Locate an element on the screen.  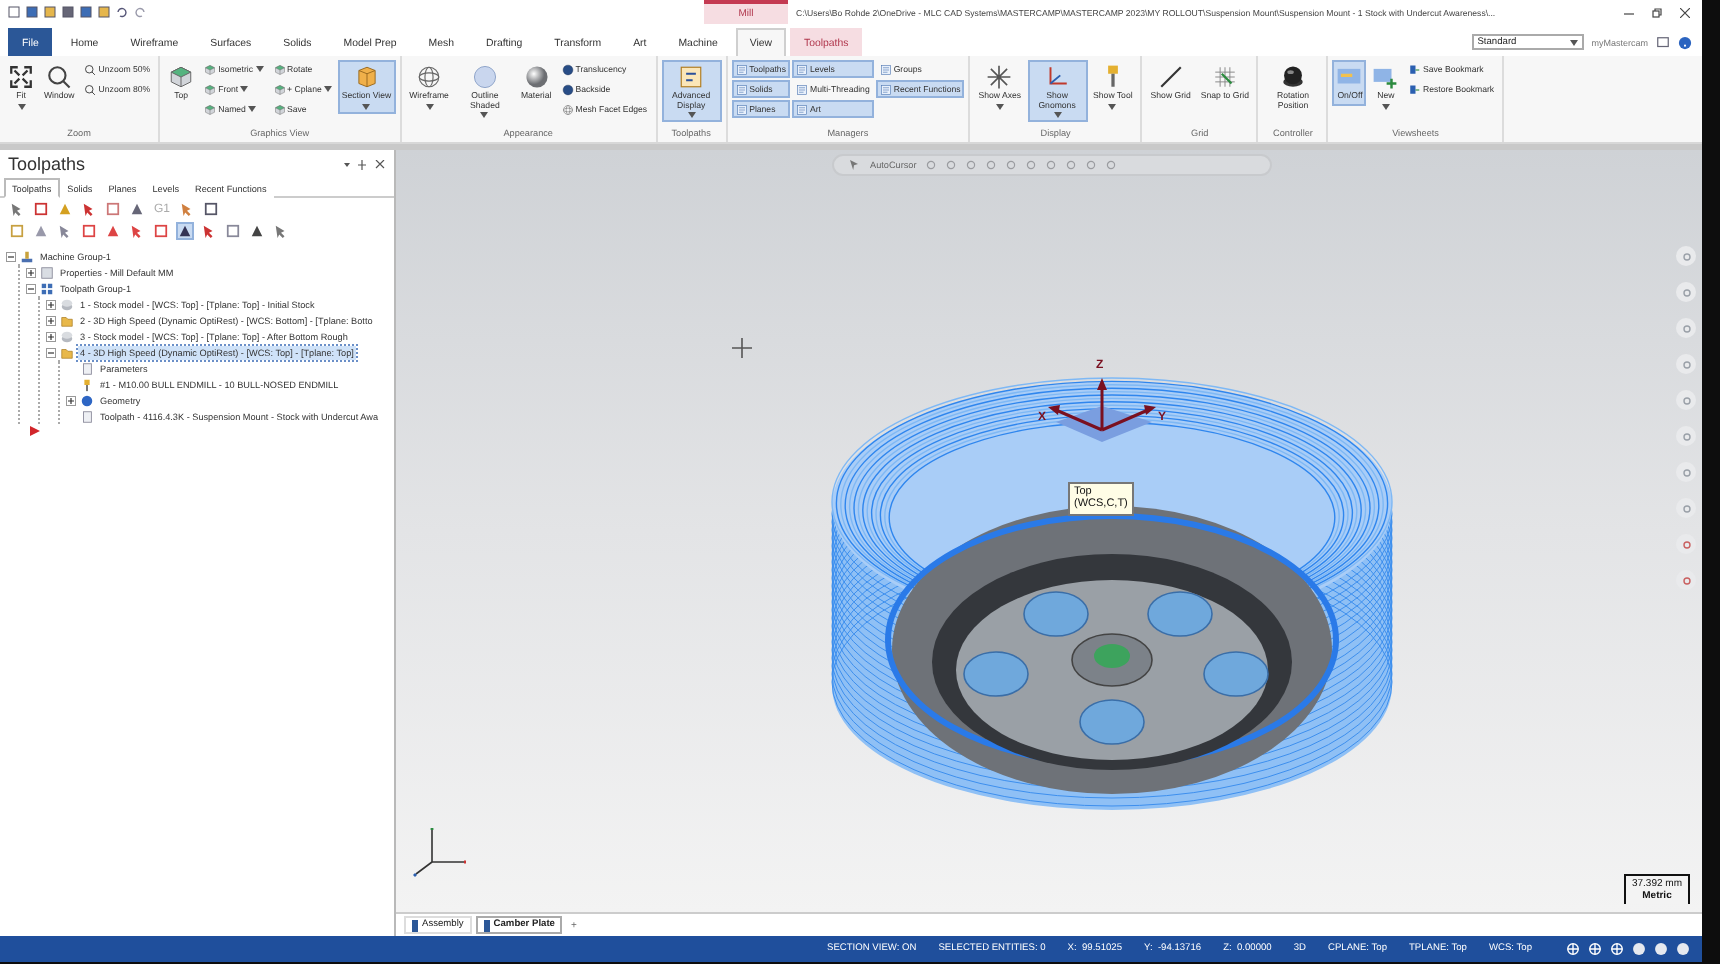
knob-icon is located at coordinates (1292, 77).